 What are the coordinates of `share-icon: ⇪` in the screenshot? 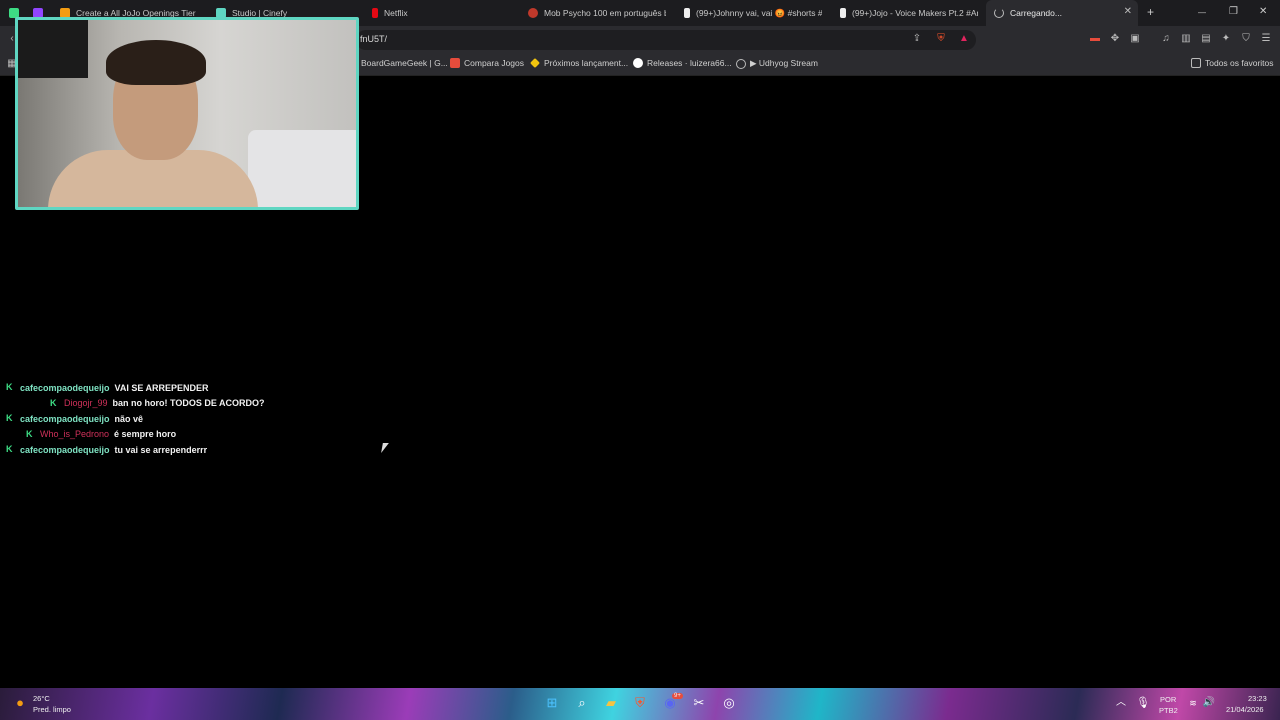 It's located at (917, 39).